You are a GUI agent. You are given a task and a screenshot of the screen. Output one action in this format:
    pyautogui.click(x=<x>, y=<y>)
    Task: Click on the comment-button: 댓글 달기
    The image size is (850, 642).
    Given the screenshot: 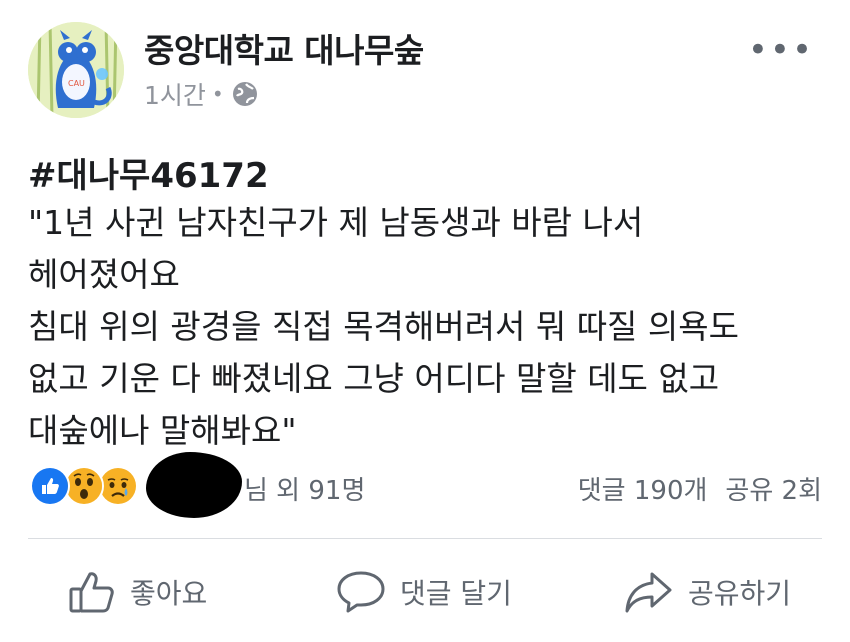 What is the action you would take?
    pyautogui.click(x=424, y=592)
    